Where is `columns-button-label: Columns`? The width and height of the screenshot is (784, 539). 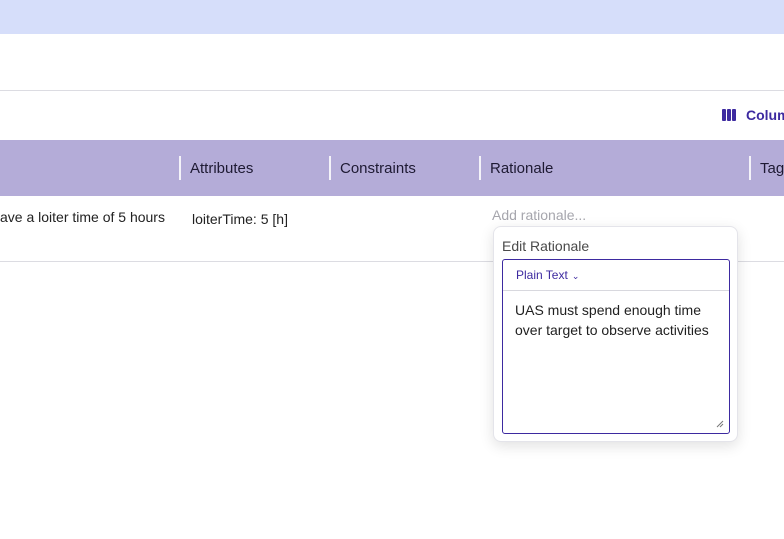
columns-button-label: Columns is located at coordinates (765, 115).